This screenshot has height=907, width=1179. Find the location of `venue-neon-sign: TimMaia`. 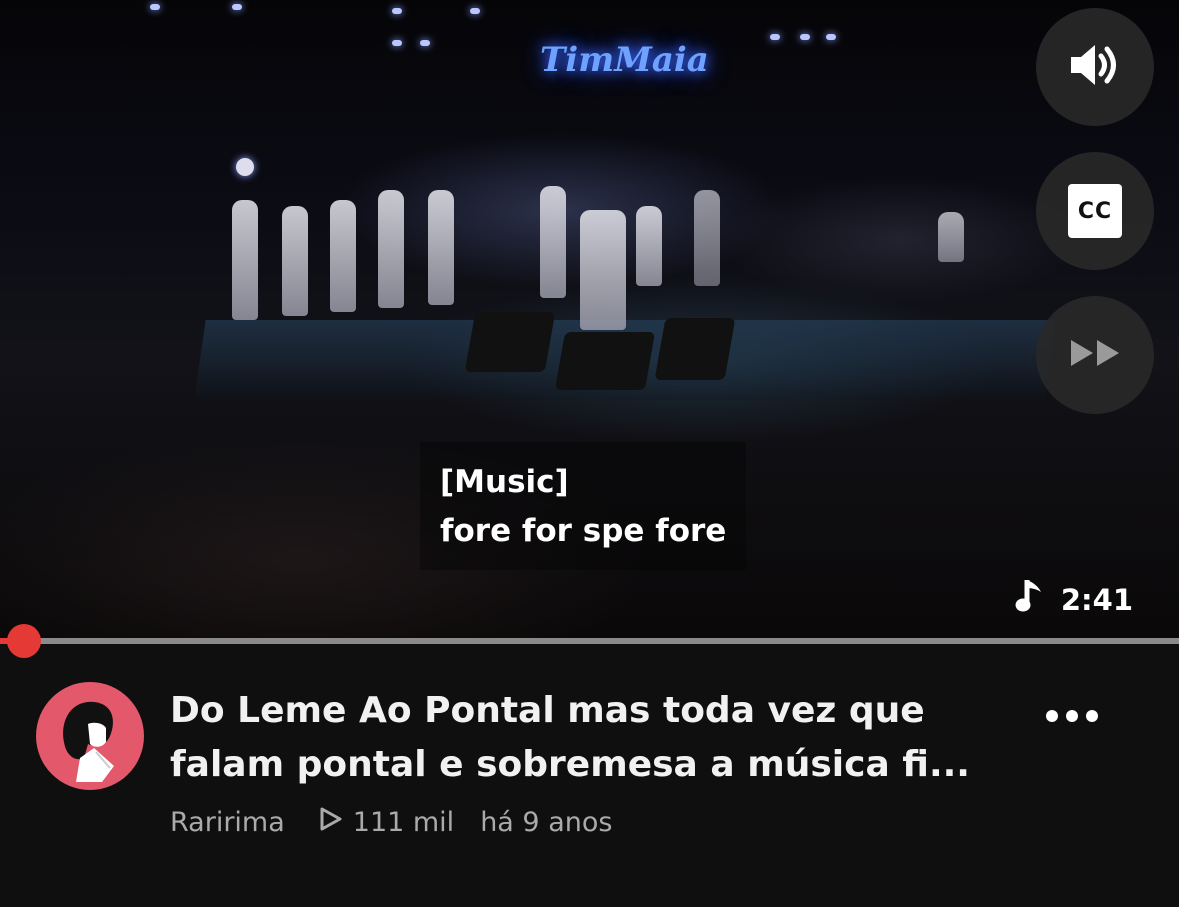

venue-neon-sign: TimMaia is located at coordinates (624, 60).